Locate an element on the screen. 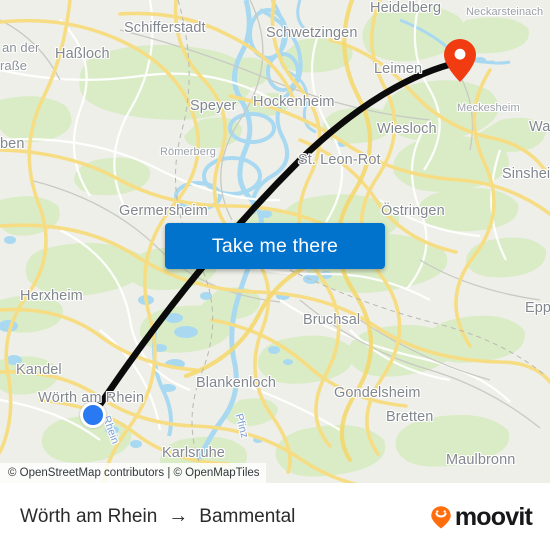 This screenshot has height=550, width=550. arrow-right-icon: → is located at coordinates (178, 515).